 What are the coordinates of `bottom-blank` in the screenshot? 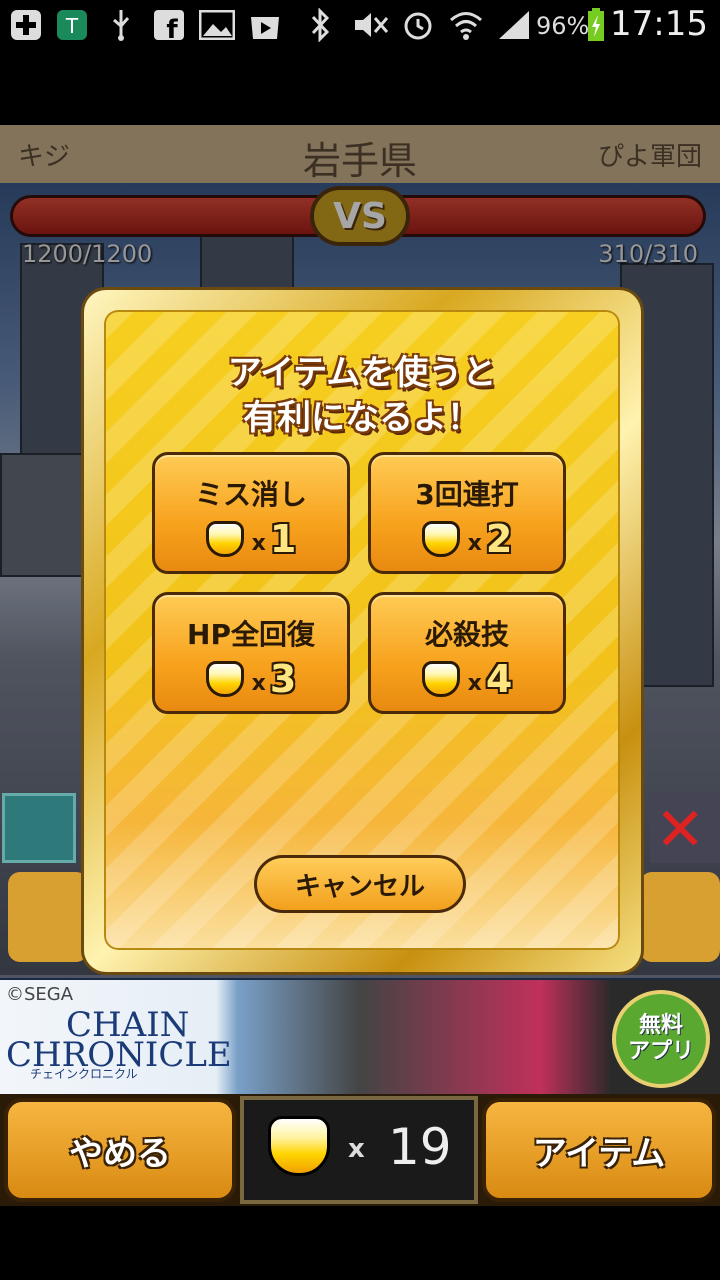 It's located at (360, 1243).